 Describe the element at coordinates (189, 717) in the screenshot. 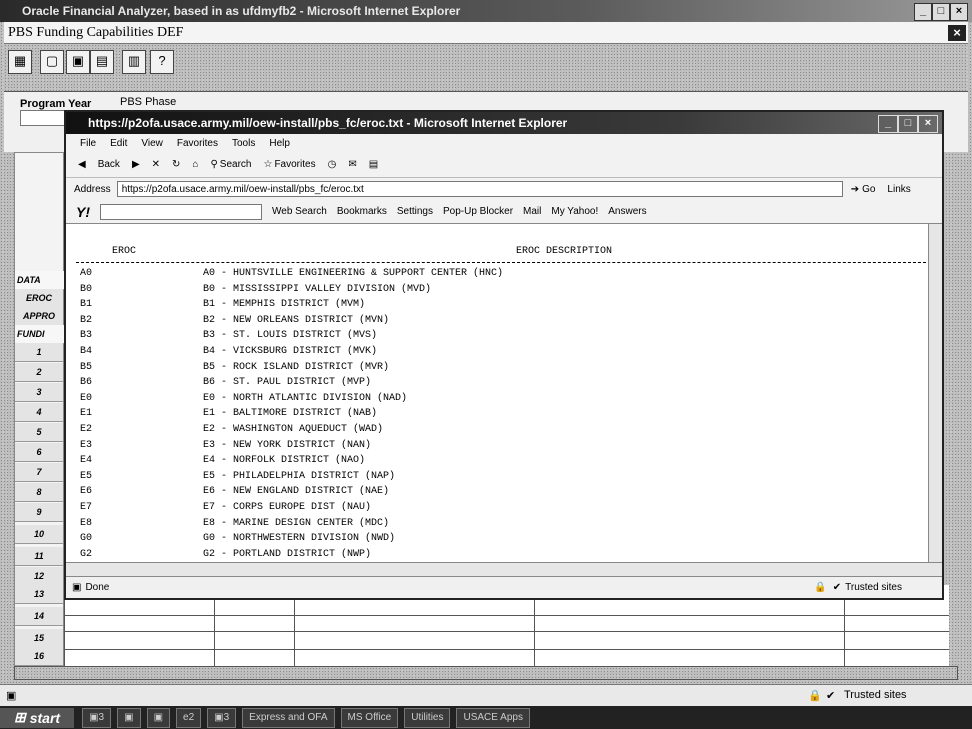

I see `taskbar-item: e2` at that location.